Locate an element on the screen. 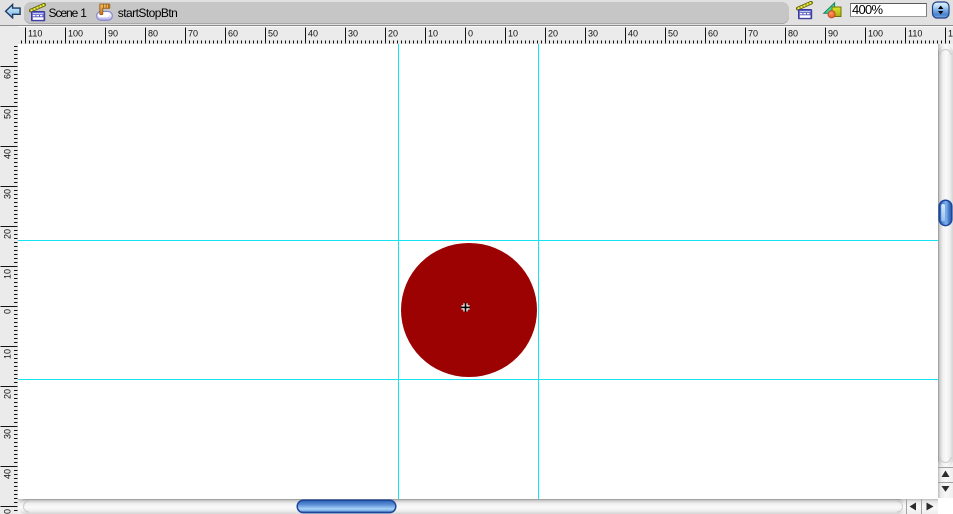 The image size is (953, 514). svg-text: 120 is located at coordinates (950, 34).